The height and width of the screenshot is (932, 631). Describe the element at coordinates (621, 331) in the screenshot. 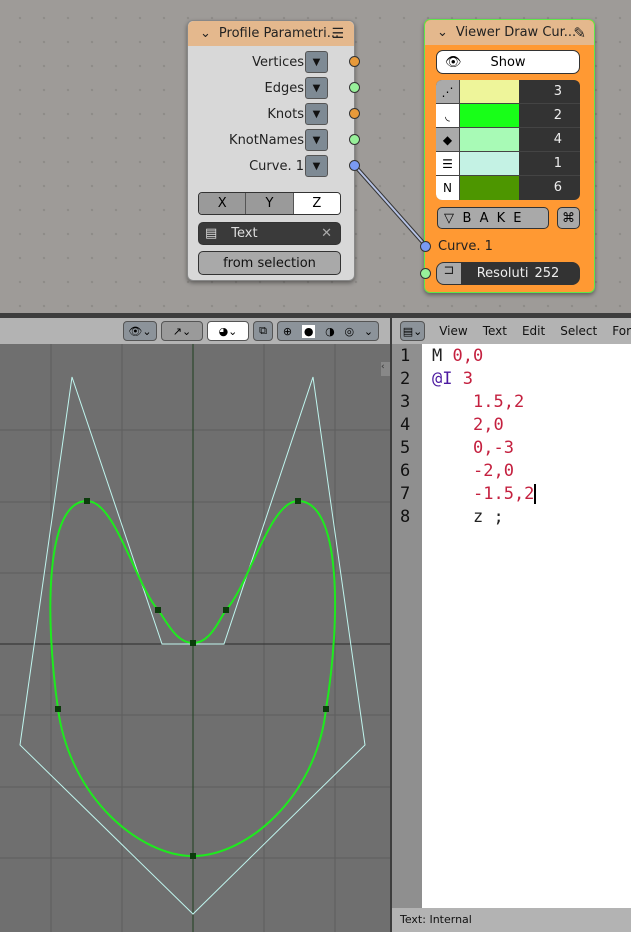

I see `menu-format: For` at that location.